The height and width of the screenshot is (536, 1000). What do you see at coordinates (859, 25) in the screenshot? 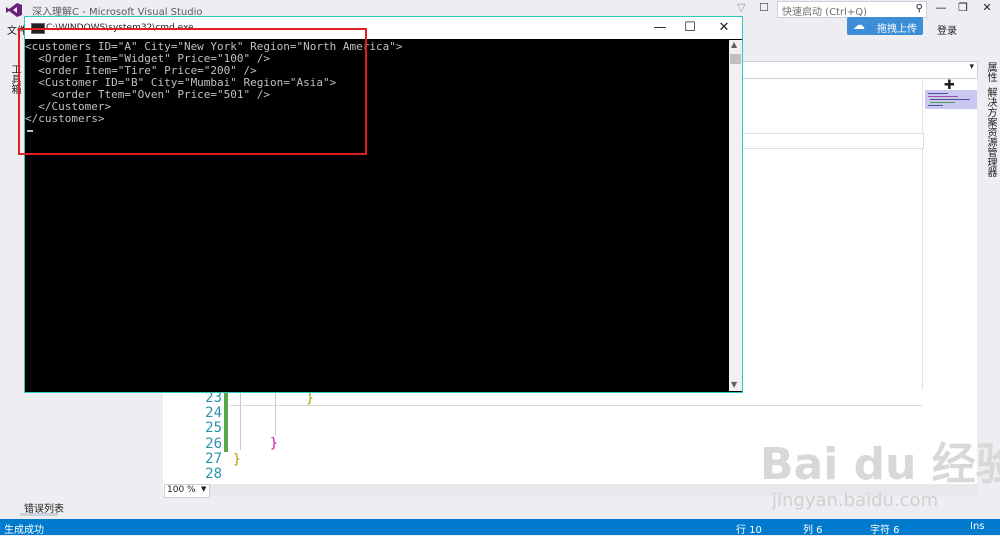
I see `cloud-icon: ☁` at bounding box center [859, 25].